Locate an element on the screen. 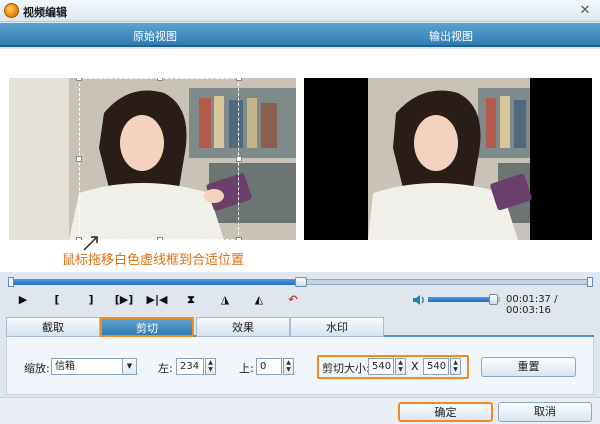 This screenshot has height=424, width=600. play-segment-button: [▶] is located at coordinates (124, 300).